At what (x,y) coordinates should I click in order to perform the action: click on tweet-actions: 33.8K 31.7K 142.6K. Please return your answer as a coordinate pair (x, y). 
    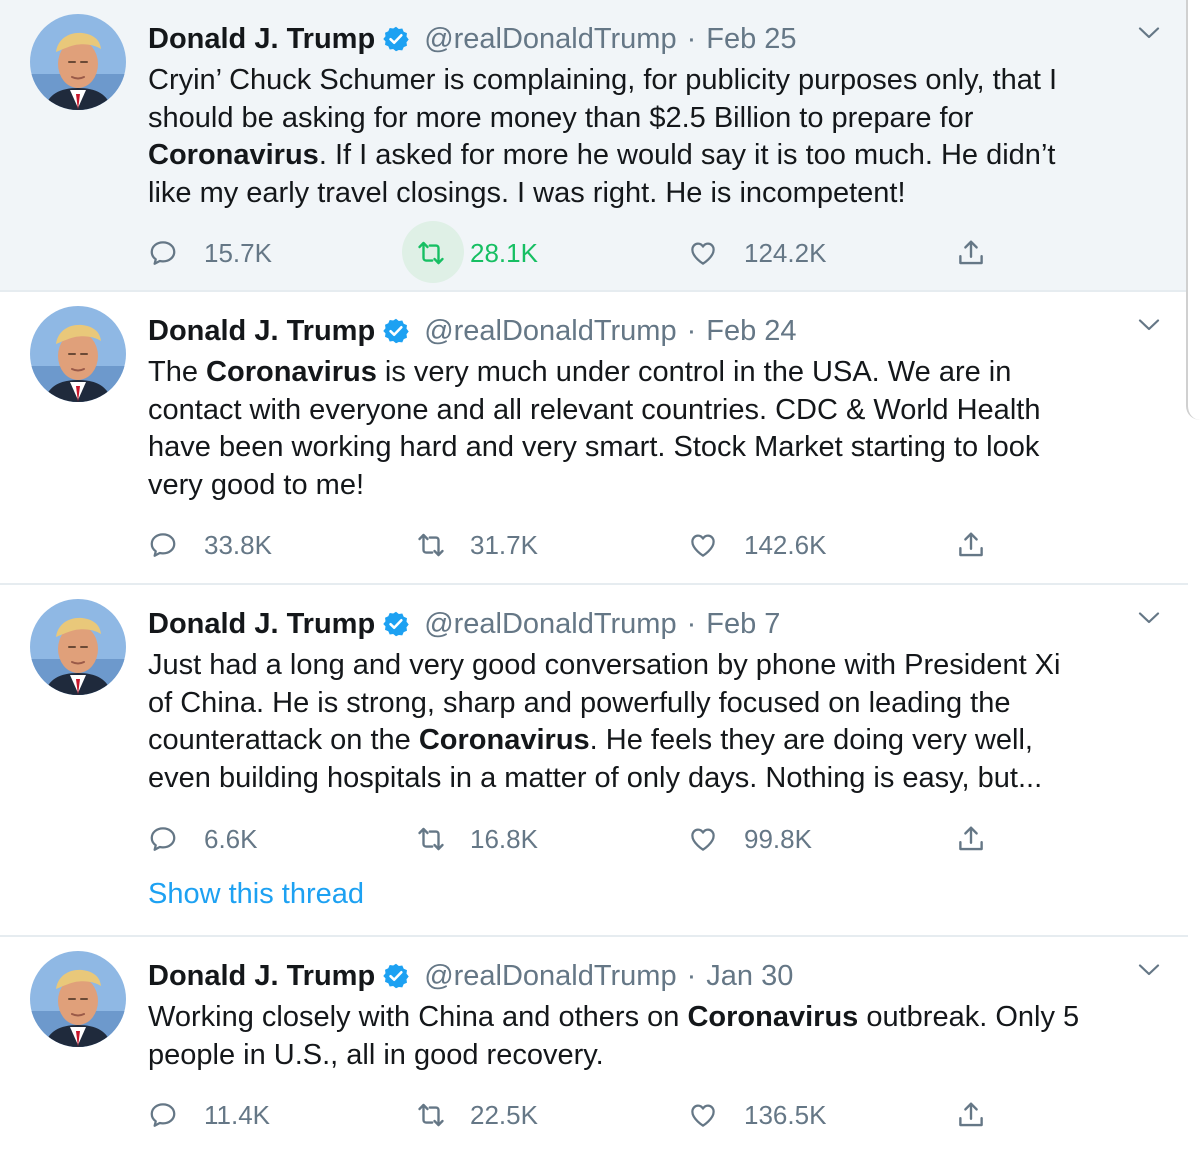
    Looking at the image, I should click on (578, 545).